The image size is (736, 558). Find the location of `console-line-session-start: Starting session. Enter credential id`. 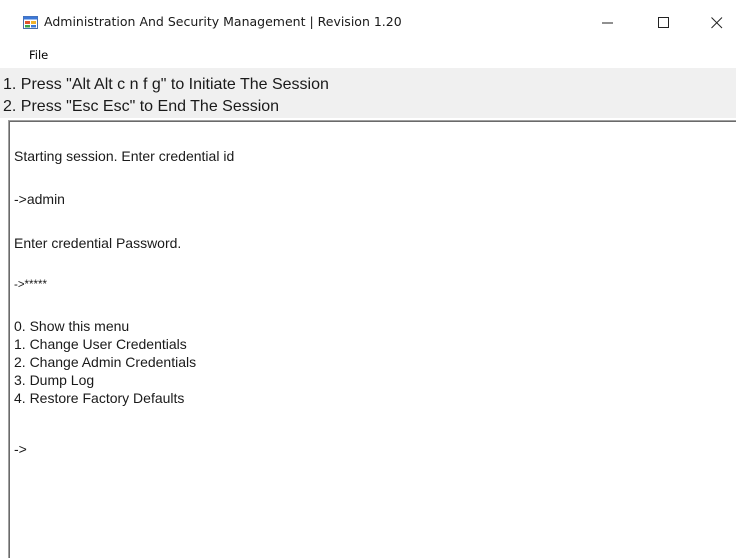

console-line-session-start: Starting session. Enter credential id is located at coordinates (124, 156).